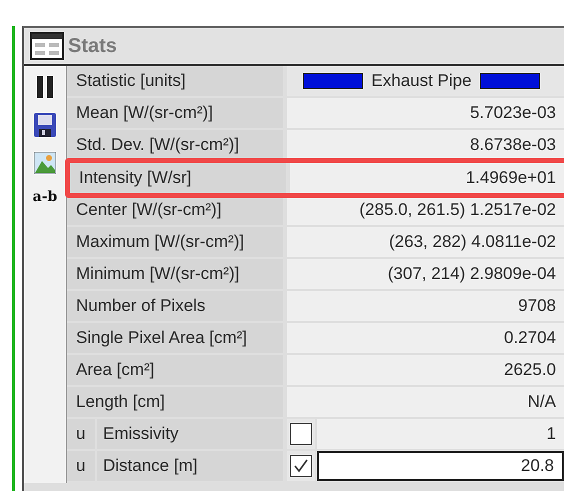 The height and width of the screenshot is (491, 564). What do you see at coordinates (421, 81) in the screenshot?
I see `column-header: Exhaust Pipe` at bounding box center [421, 81].